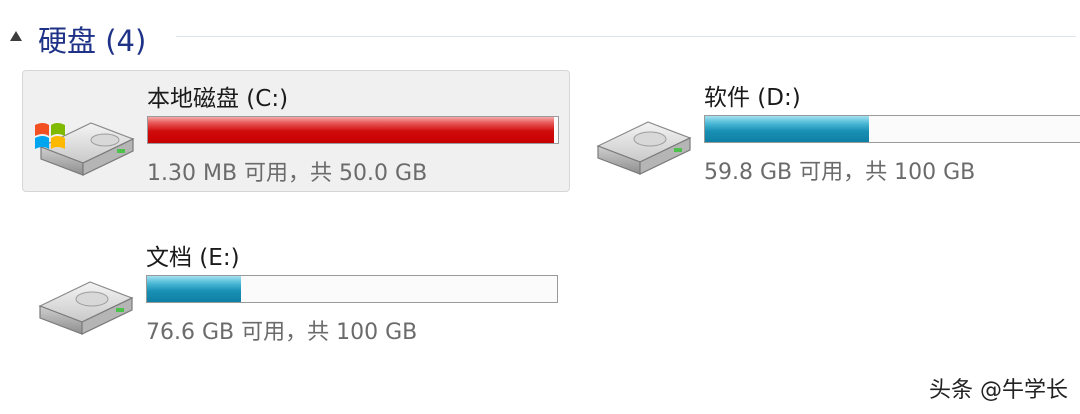 This screenshot has width=1080, height=414. What do you see at coordinates (16, 36) in the screenshot?
I see `collapse-arrow-icon` at bounding box center [16, 36].